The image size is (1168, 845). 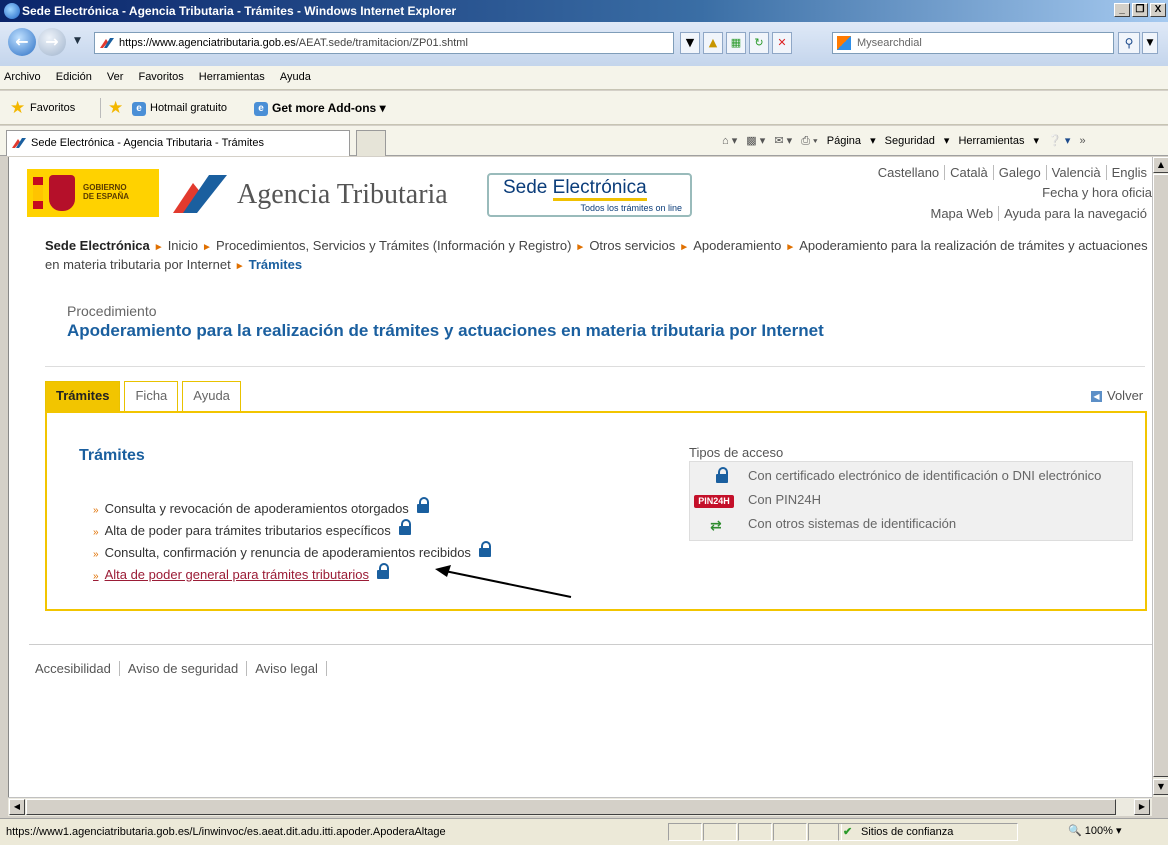 What do you see at coordinates (713, 43) in the screenshot?
I see `lock-icon: ▲` at bounding box center [713, 43].